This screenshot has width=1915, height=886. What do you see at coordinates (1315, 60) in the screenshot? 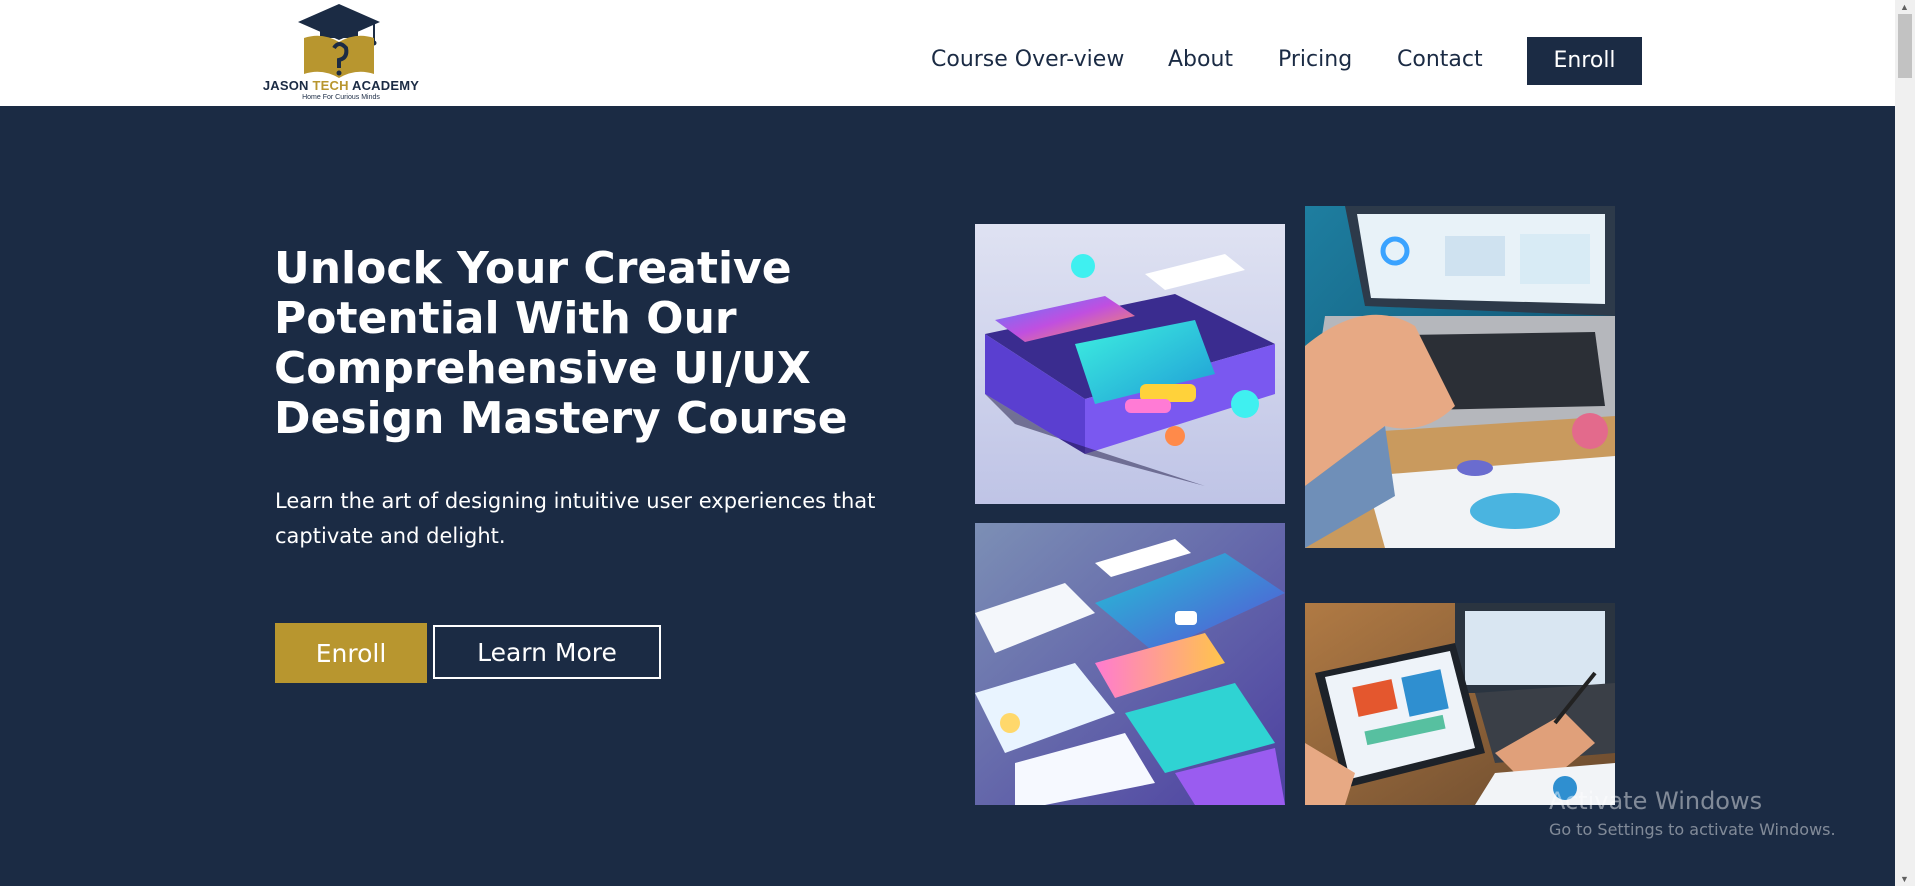
I see `nav-pricing: Pricing` at bounding box center [1315, 60].